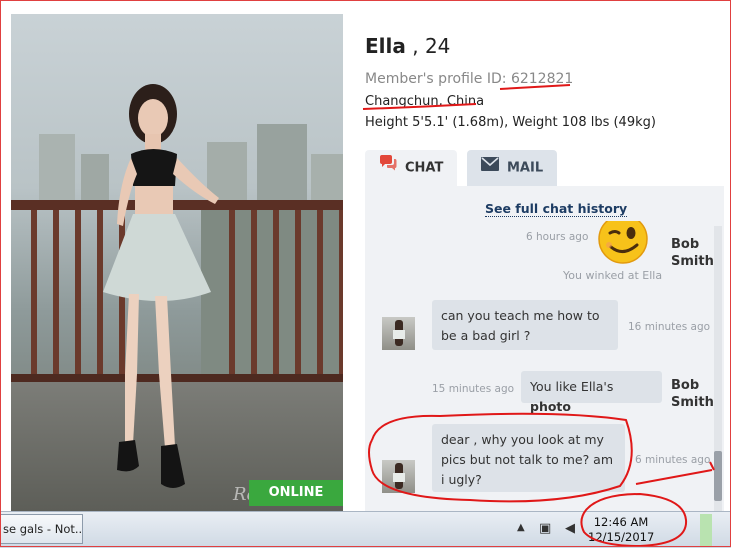  Describe the element at coordinates (161, 286) in the screenshot. I see `woman-figure` at that location.